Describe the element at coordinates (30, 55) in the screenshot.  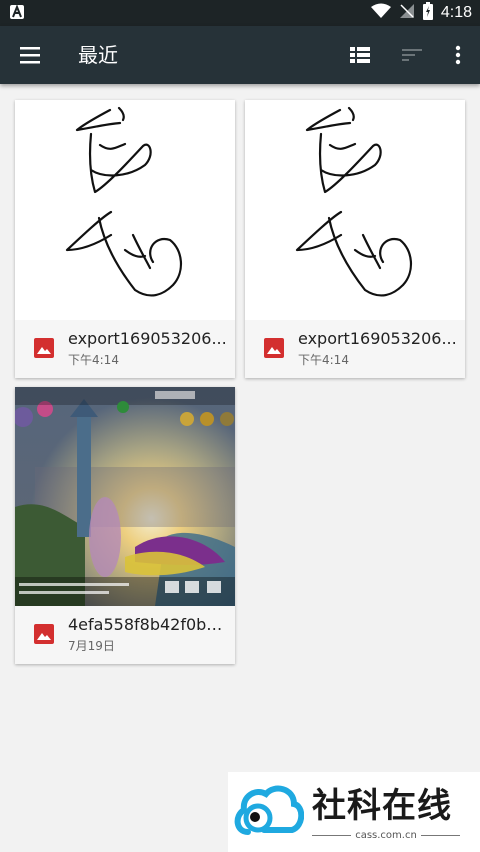
I see `menu-icon` at that location.